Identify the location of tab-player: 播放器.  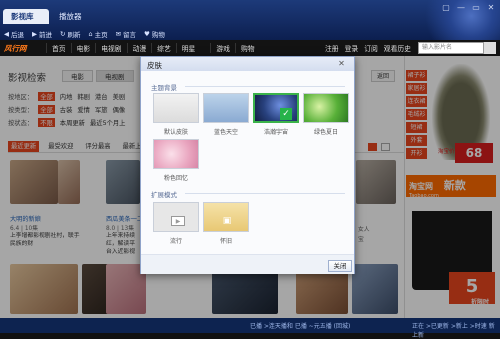
(72, 16).